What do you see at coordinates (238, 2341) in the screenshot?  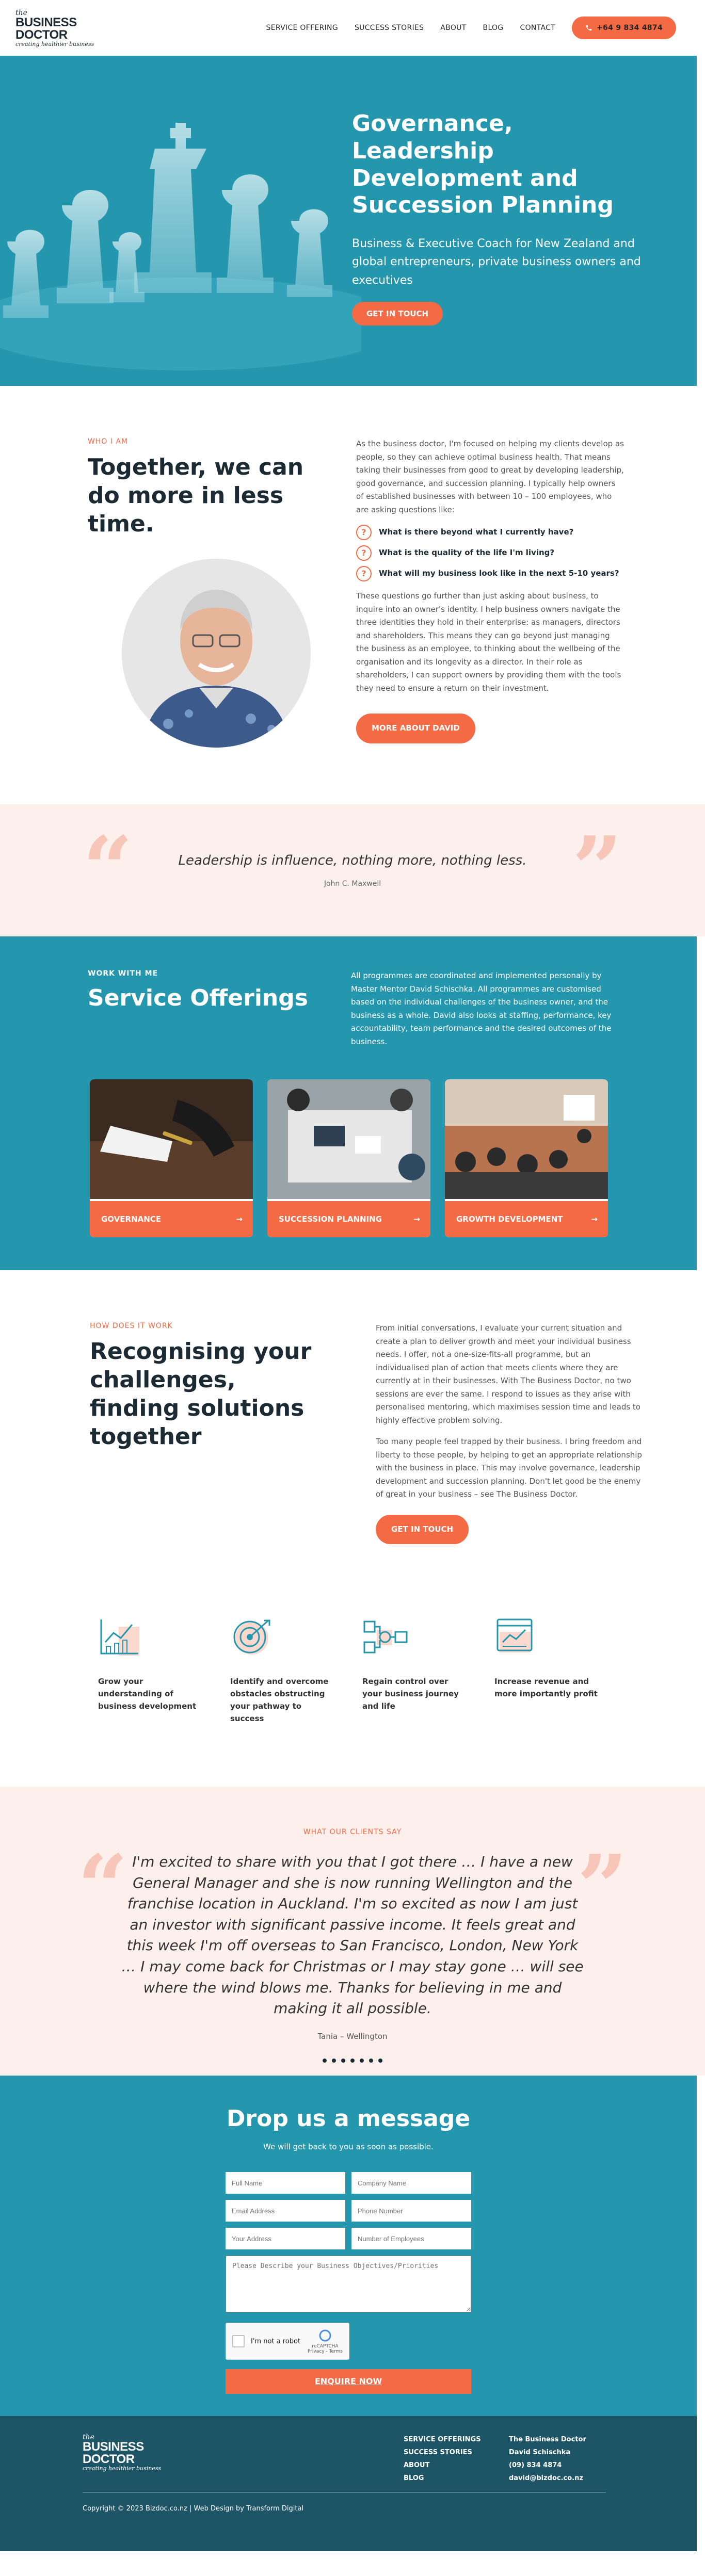 I see `recaptcha-checkbox` at bounding box center [238, 2341].